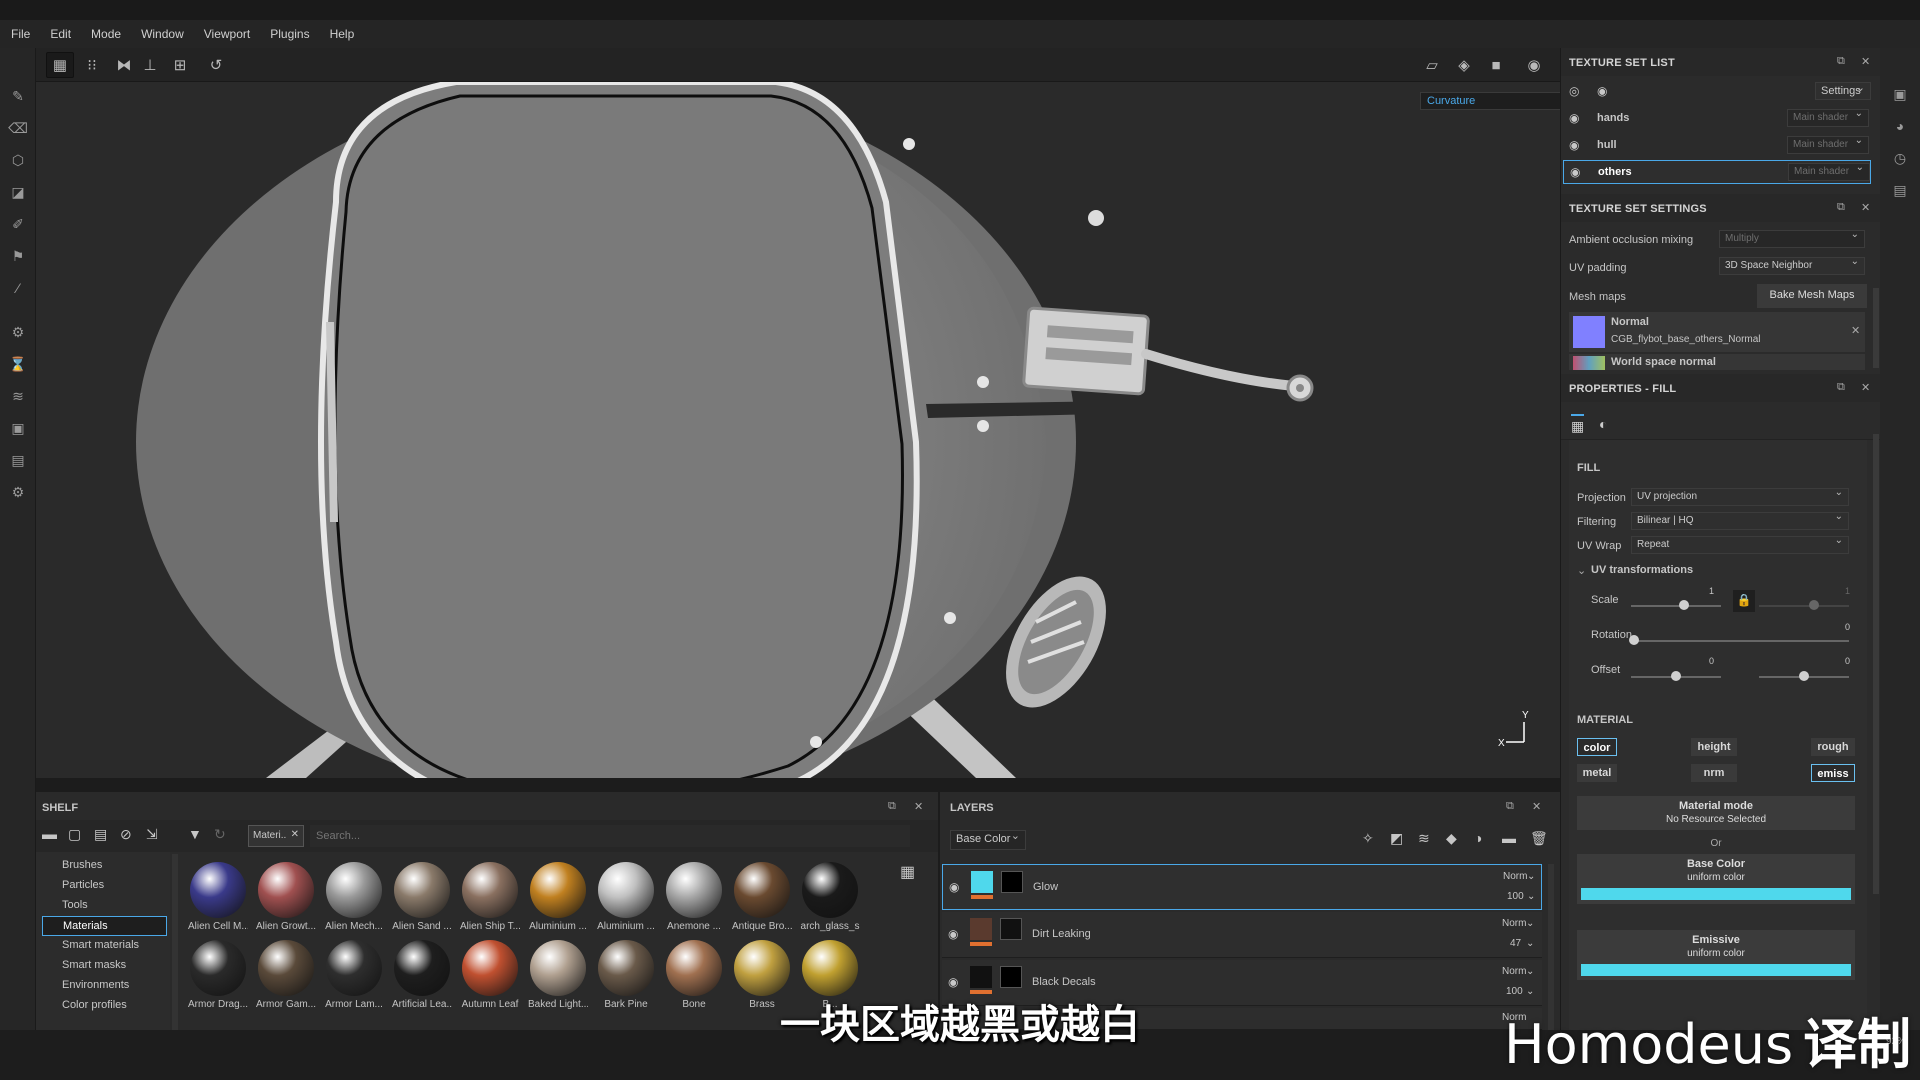 The height and width of the screenshot is (1080, 1920). Describe the element at coordinates (1496, 65) in the screenshot. I see `camera-video-icon: ■` at that location.